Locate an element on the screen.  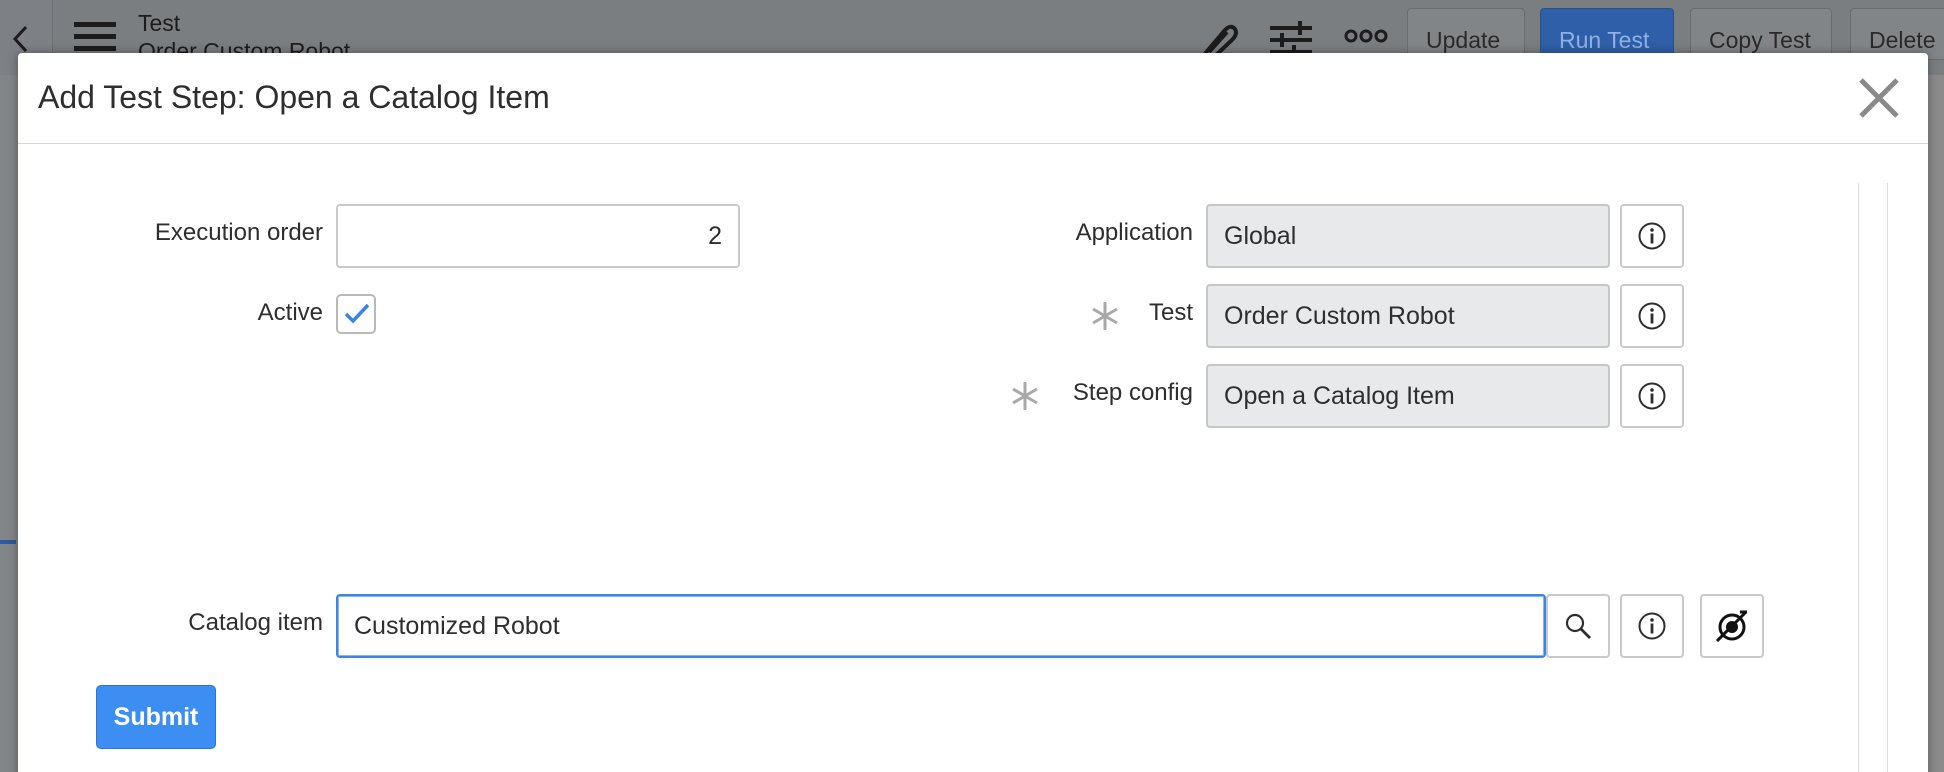
search-icon is located at coordinates (1578, 626).